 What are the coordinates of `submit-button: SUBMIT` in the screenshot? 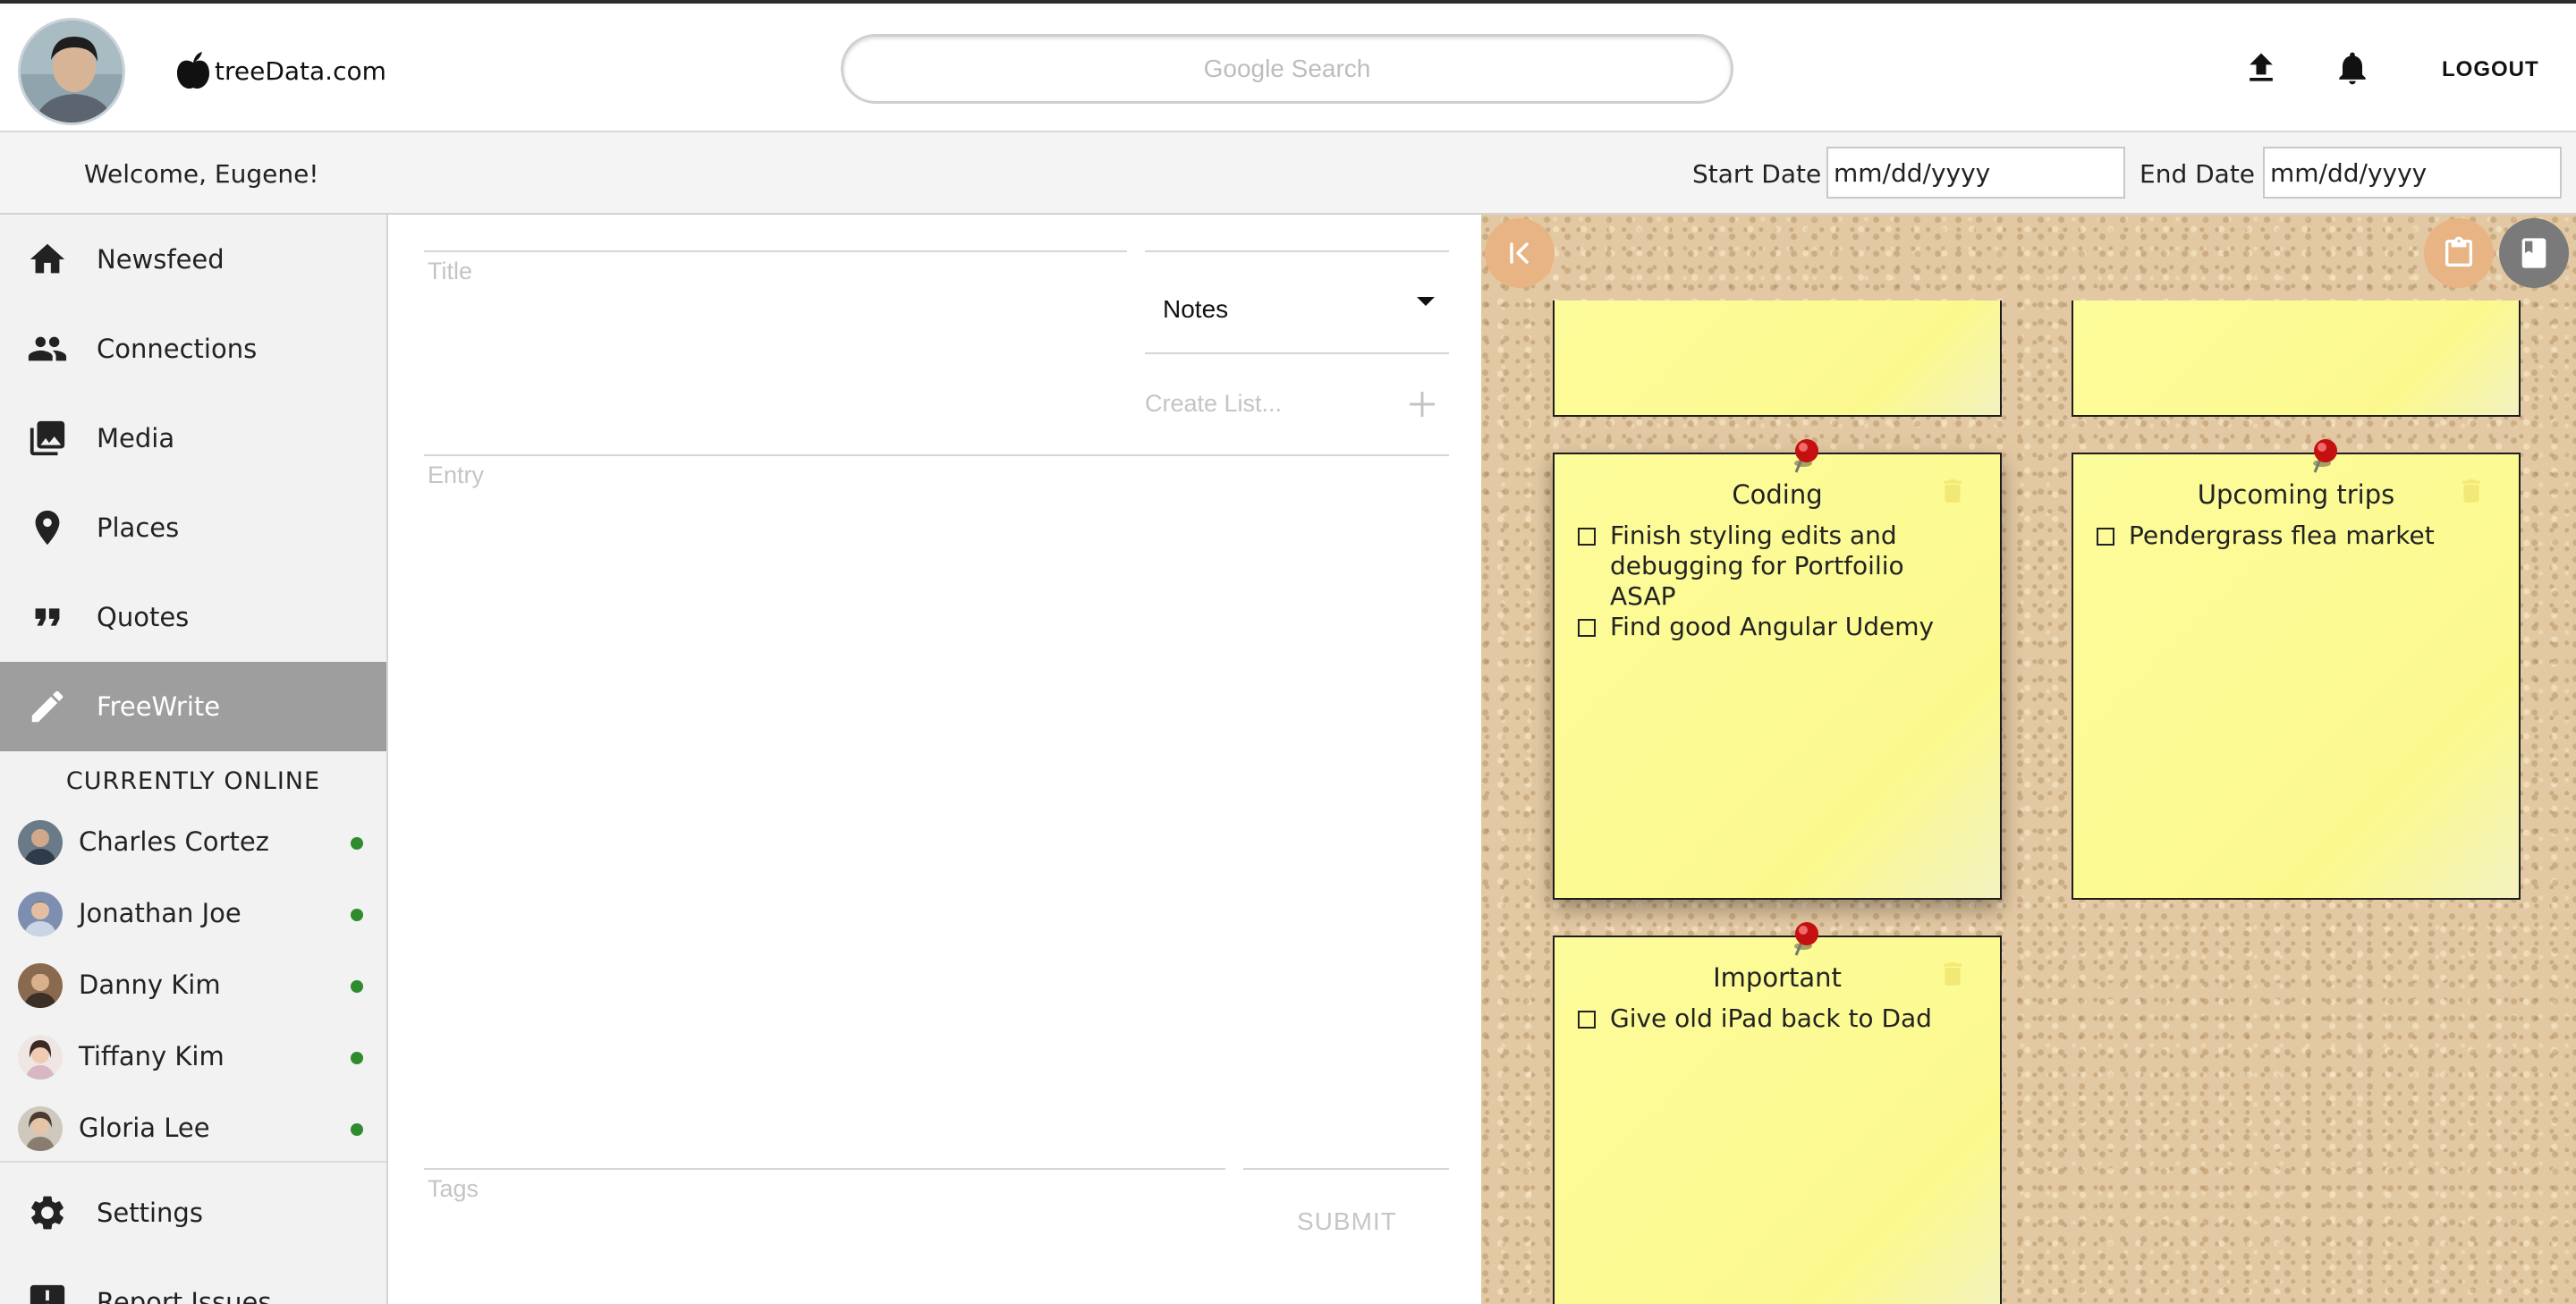 It's located at (1347, 1221).